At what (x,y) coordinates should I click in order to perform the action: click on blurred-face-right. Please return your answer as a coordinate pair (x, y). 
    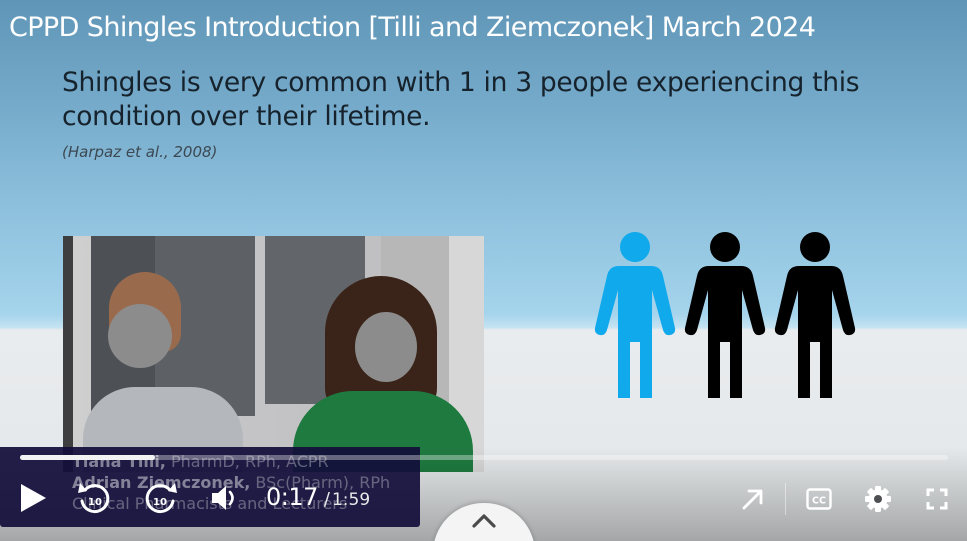
    Looking at the image, I should click on (386, 347).